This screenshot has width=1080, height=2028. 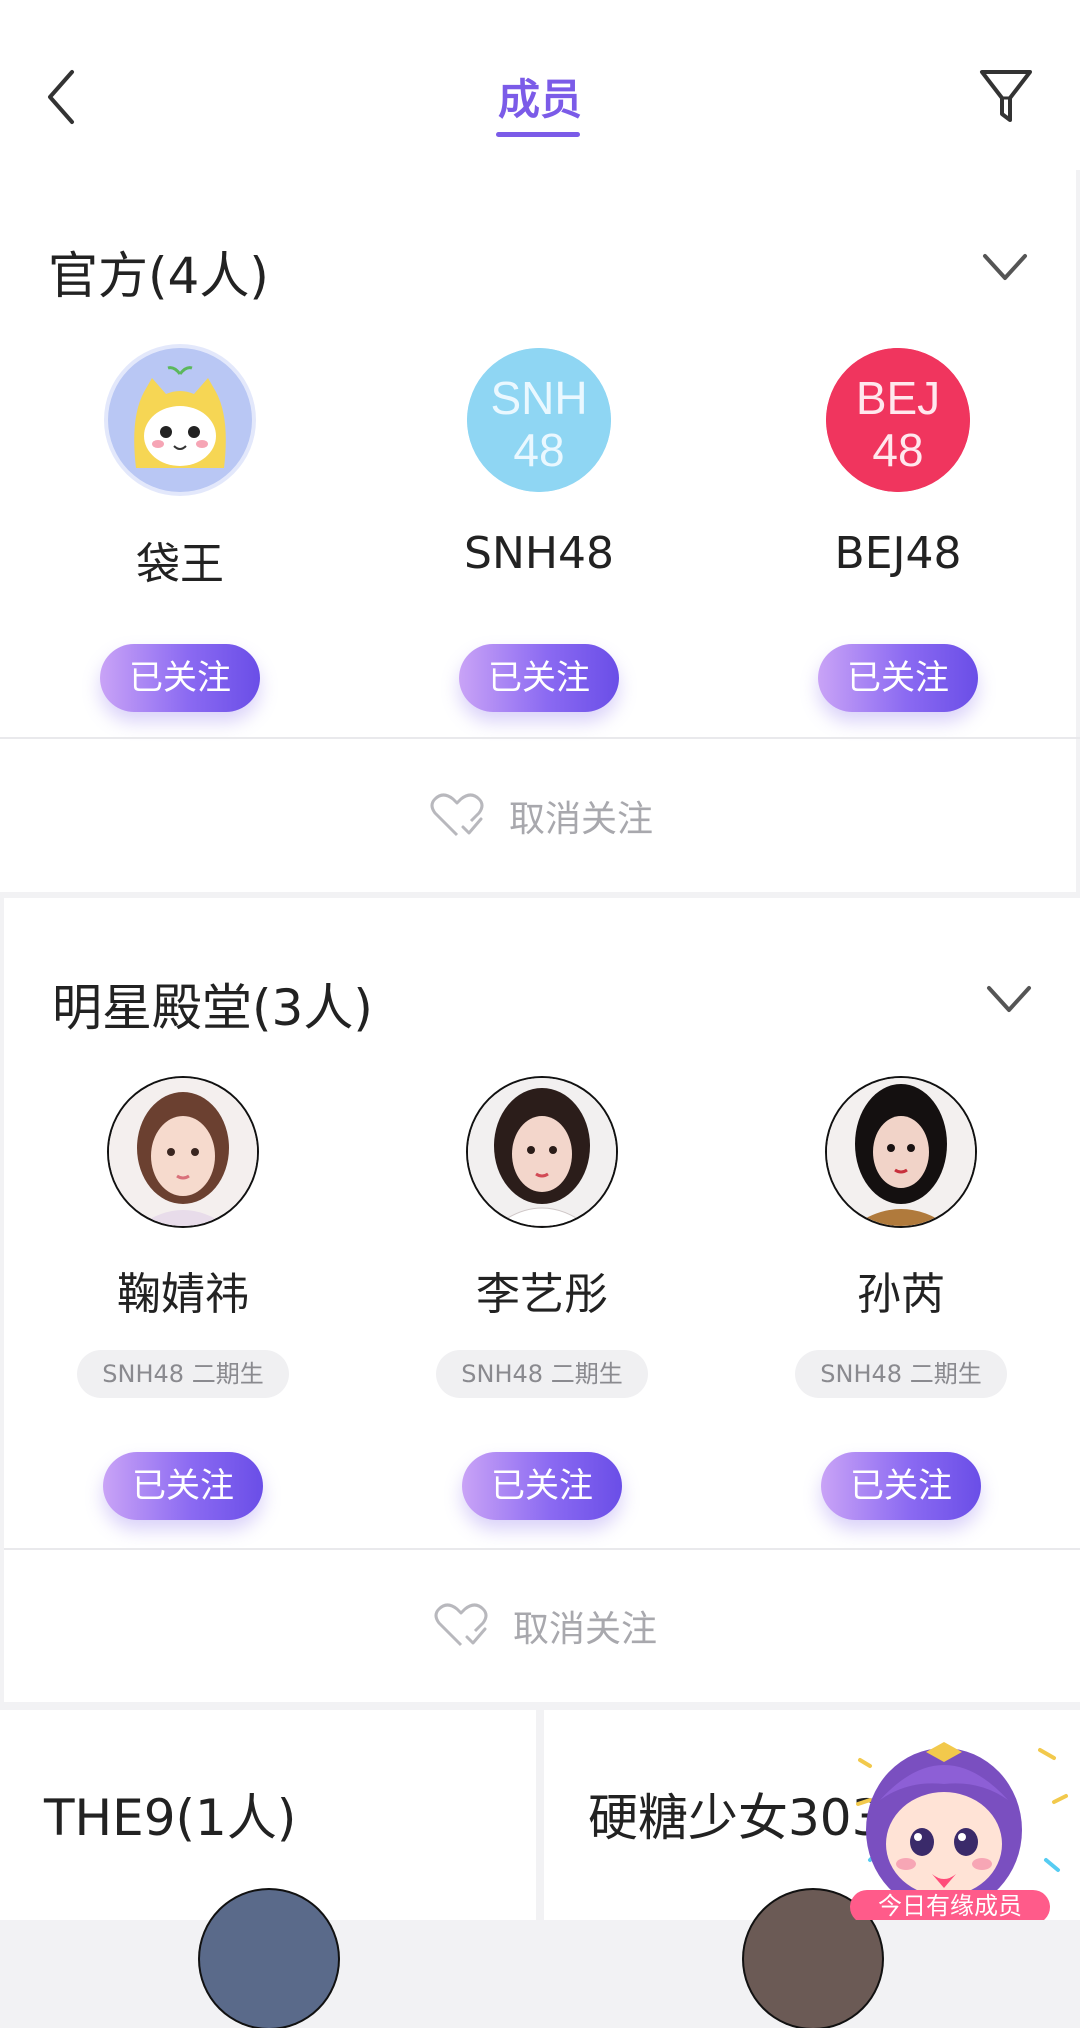 I want to click on top-bar: 成员, so click(x=540, y=85).